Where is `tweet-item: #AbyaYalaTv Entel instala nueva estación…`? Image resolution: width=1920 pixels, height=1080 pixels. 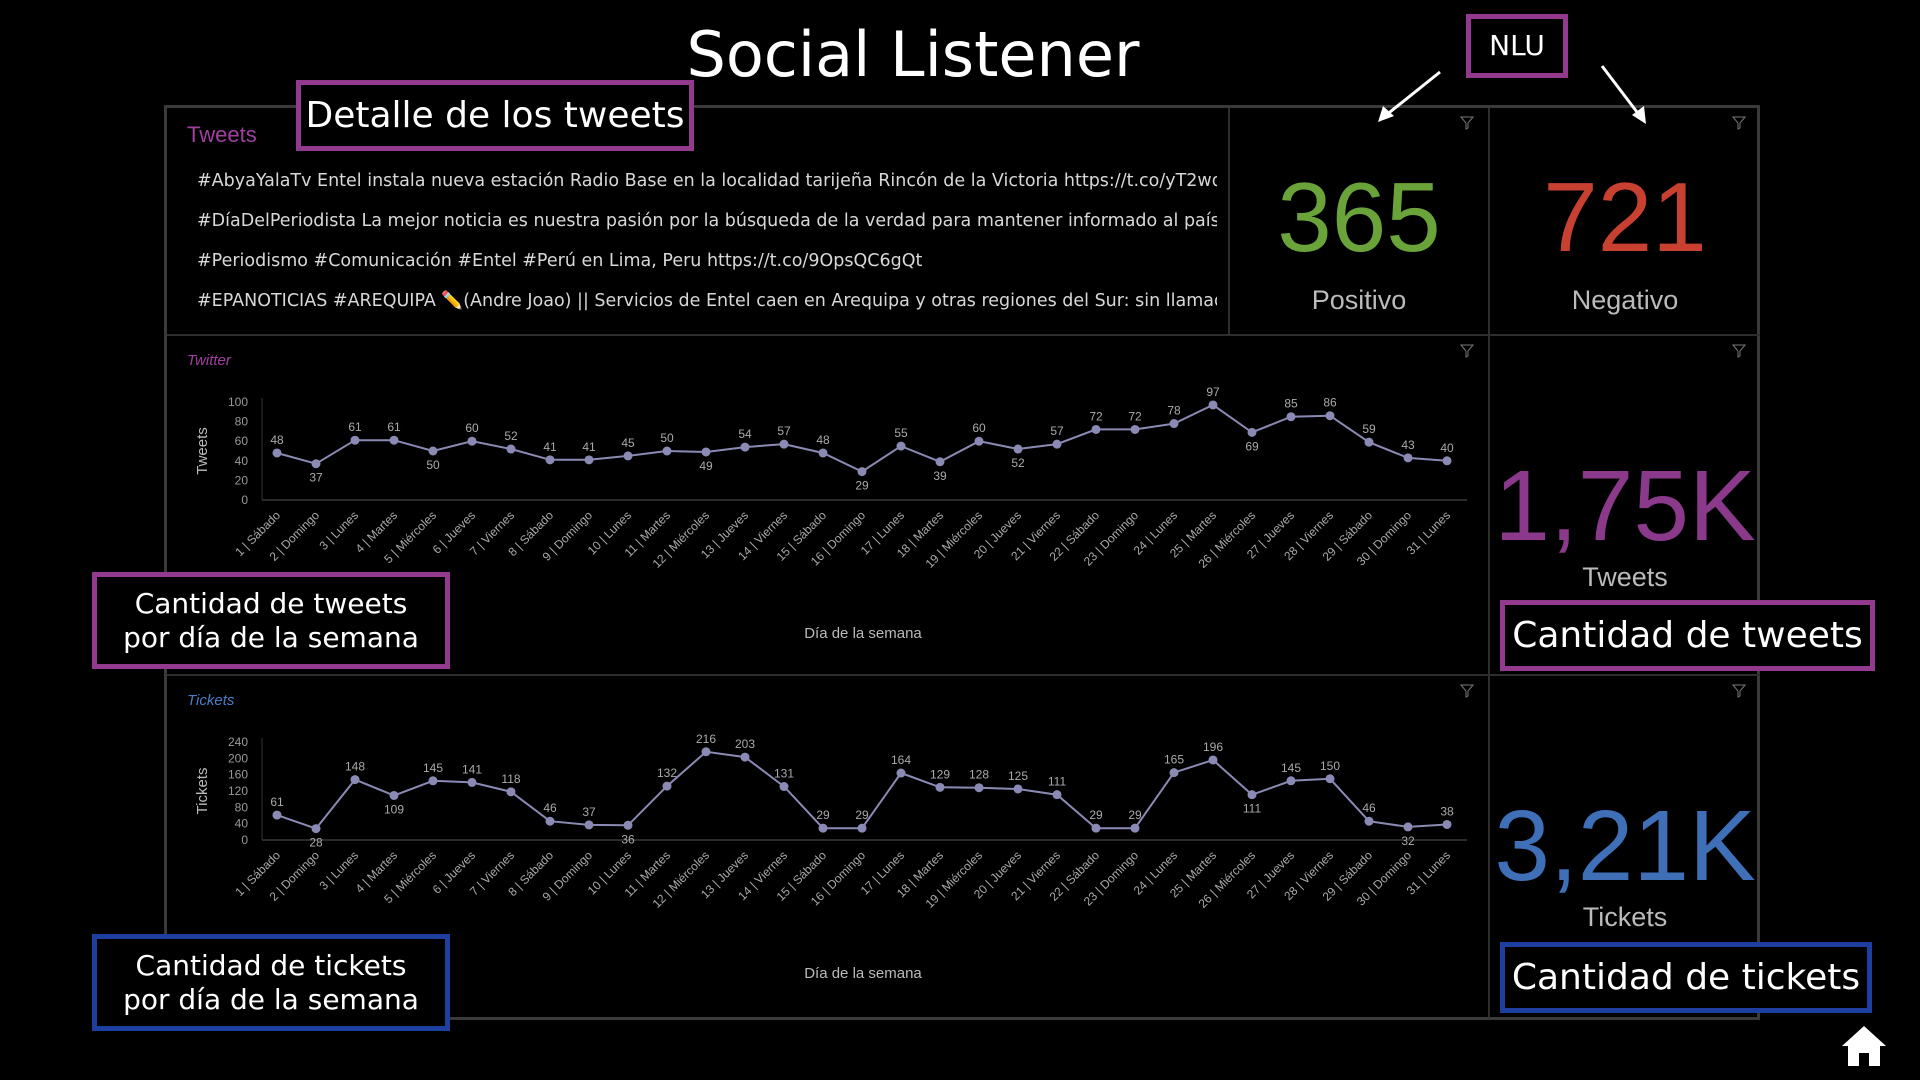 tweet-item: #AbyaYalaTv Entel instala nueva estación… is located at coordinates (707, 190).